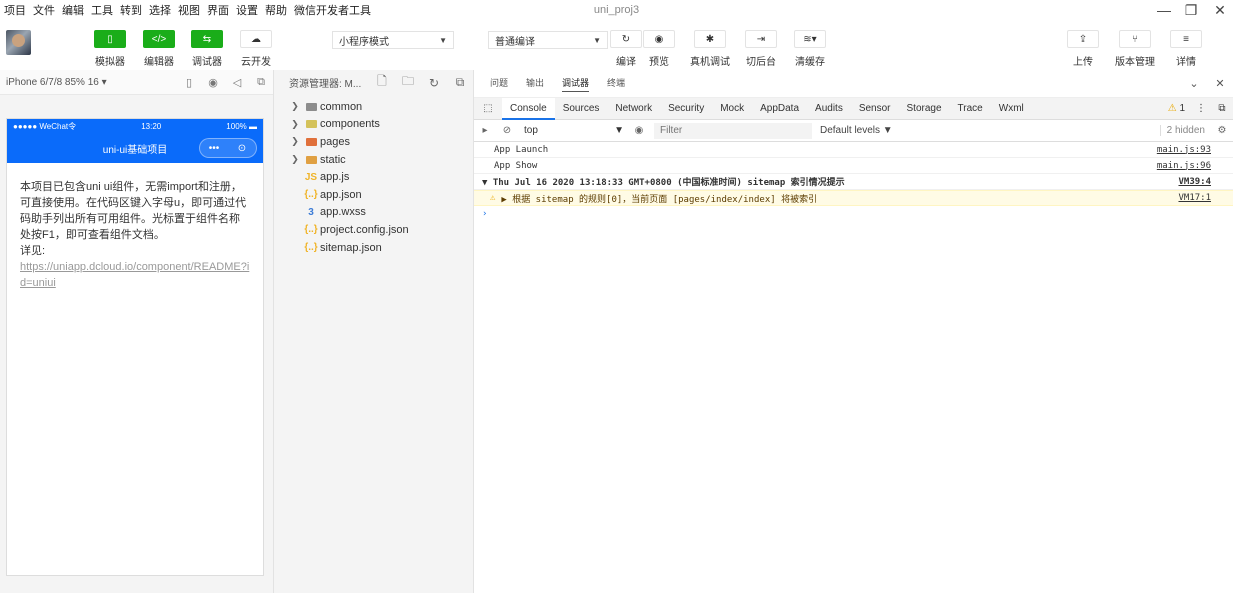 The image size is (1233, 593). I want to click on panel-tab: 问题, so click(499, 83).